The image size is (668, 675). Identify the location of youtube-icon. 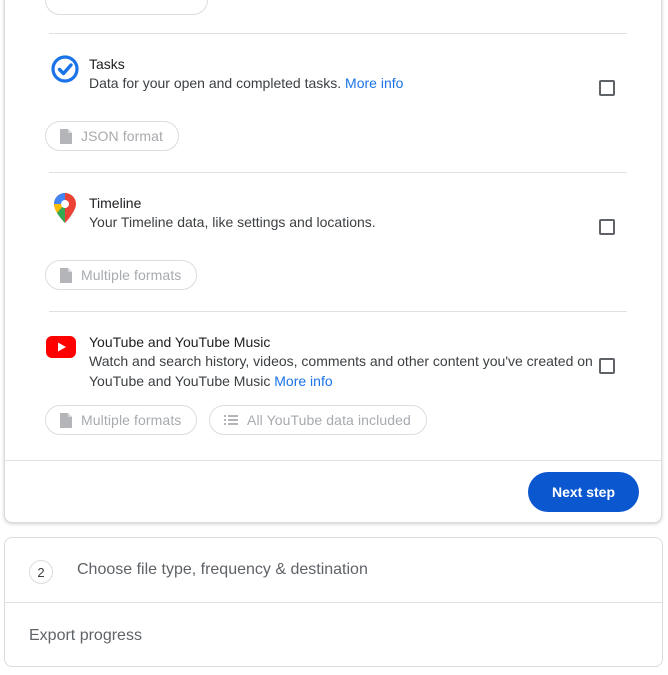
(61, 347).